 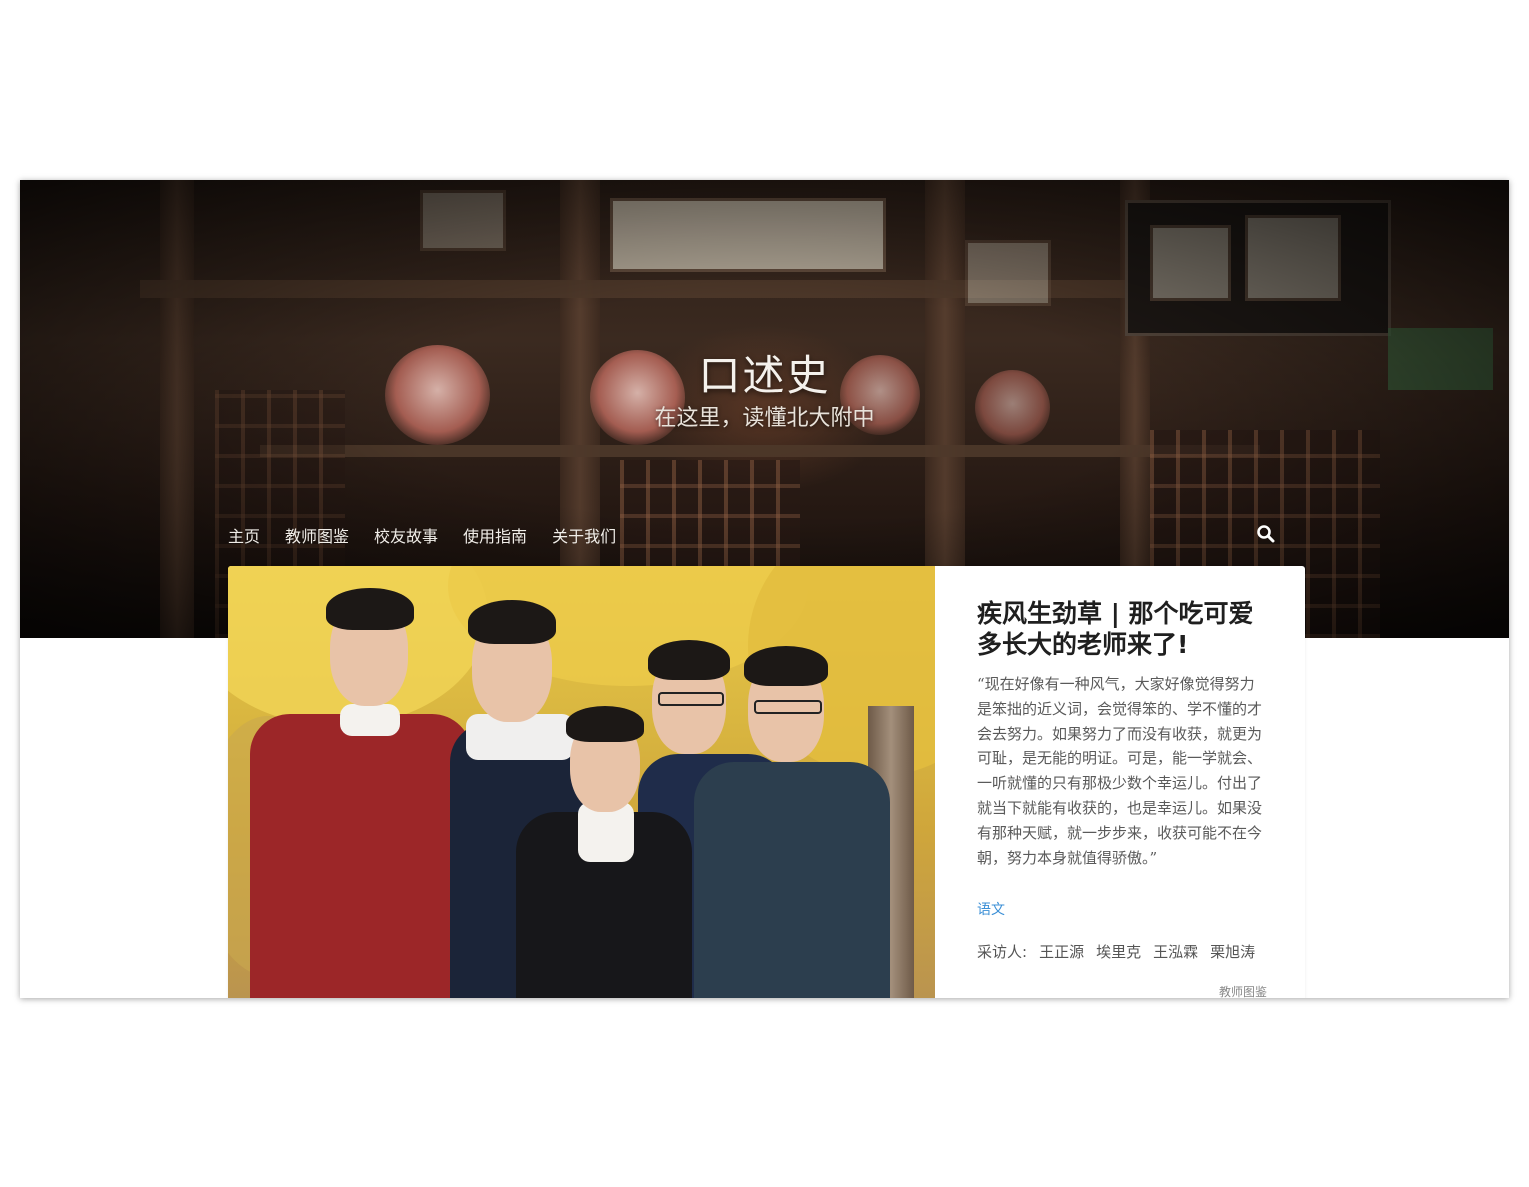 What do you see at coordinates (1243, 990) in the screenshot?
I see `post-section-tag: 教师图鉴` at bounding box center [1243, 990].